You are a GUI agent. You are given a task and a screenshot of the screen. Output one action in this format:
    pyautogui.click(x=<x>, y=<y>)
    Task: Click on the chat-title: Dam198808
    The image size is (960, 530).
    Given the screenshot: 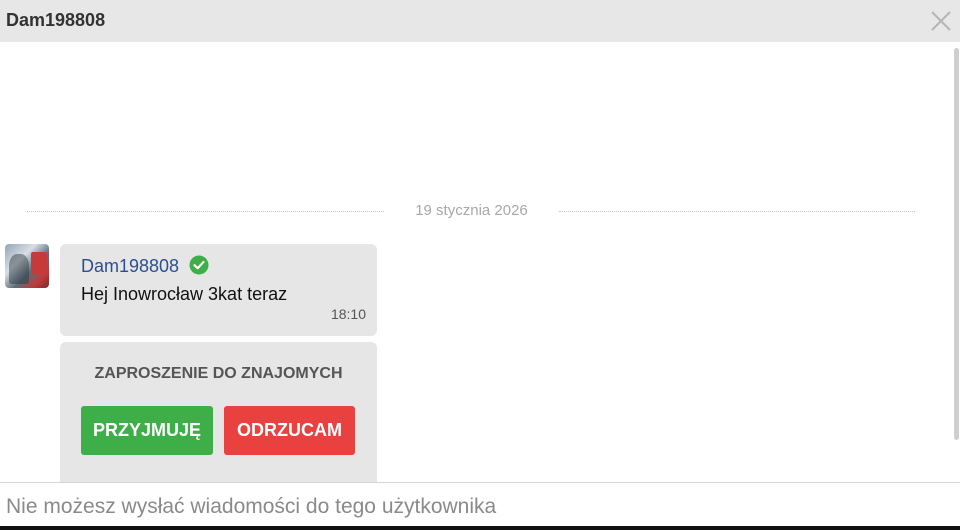 What is the action you would take?
    pyautogui.click(x=56, y=20)
    